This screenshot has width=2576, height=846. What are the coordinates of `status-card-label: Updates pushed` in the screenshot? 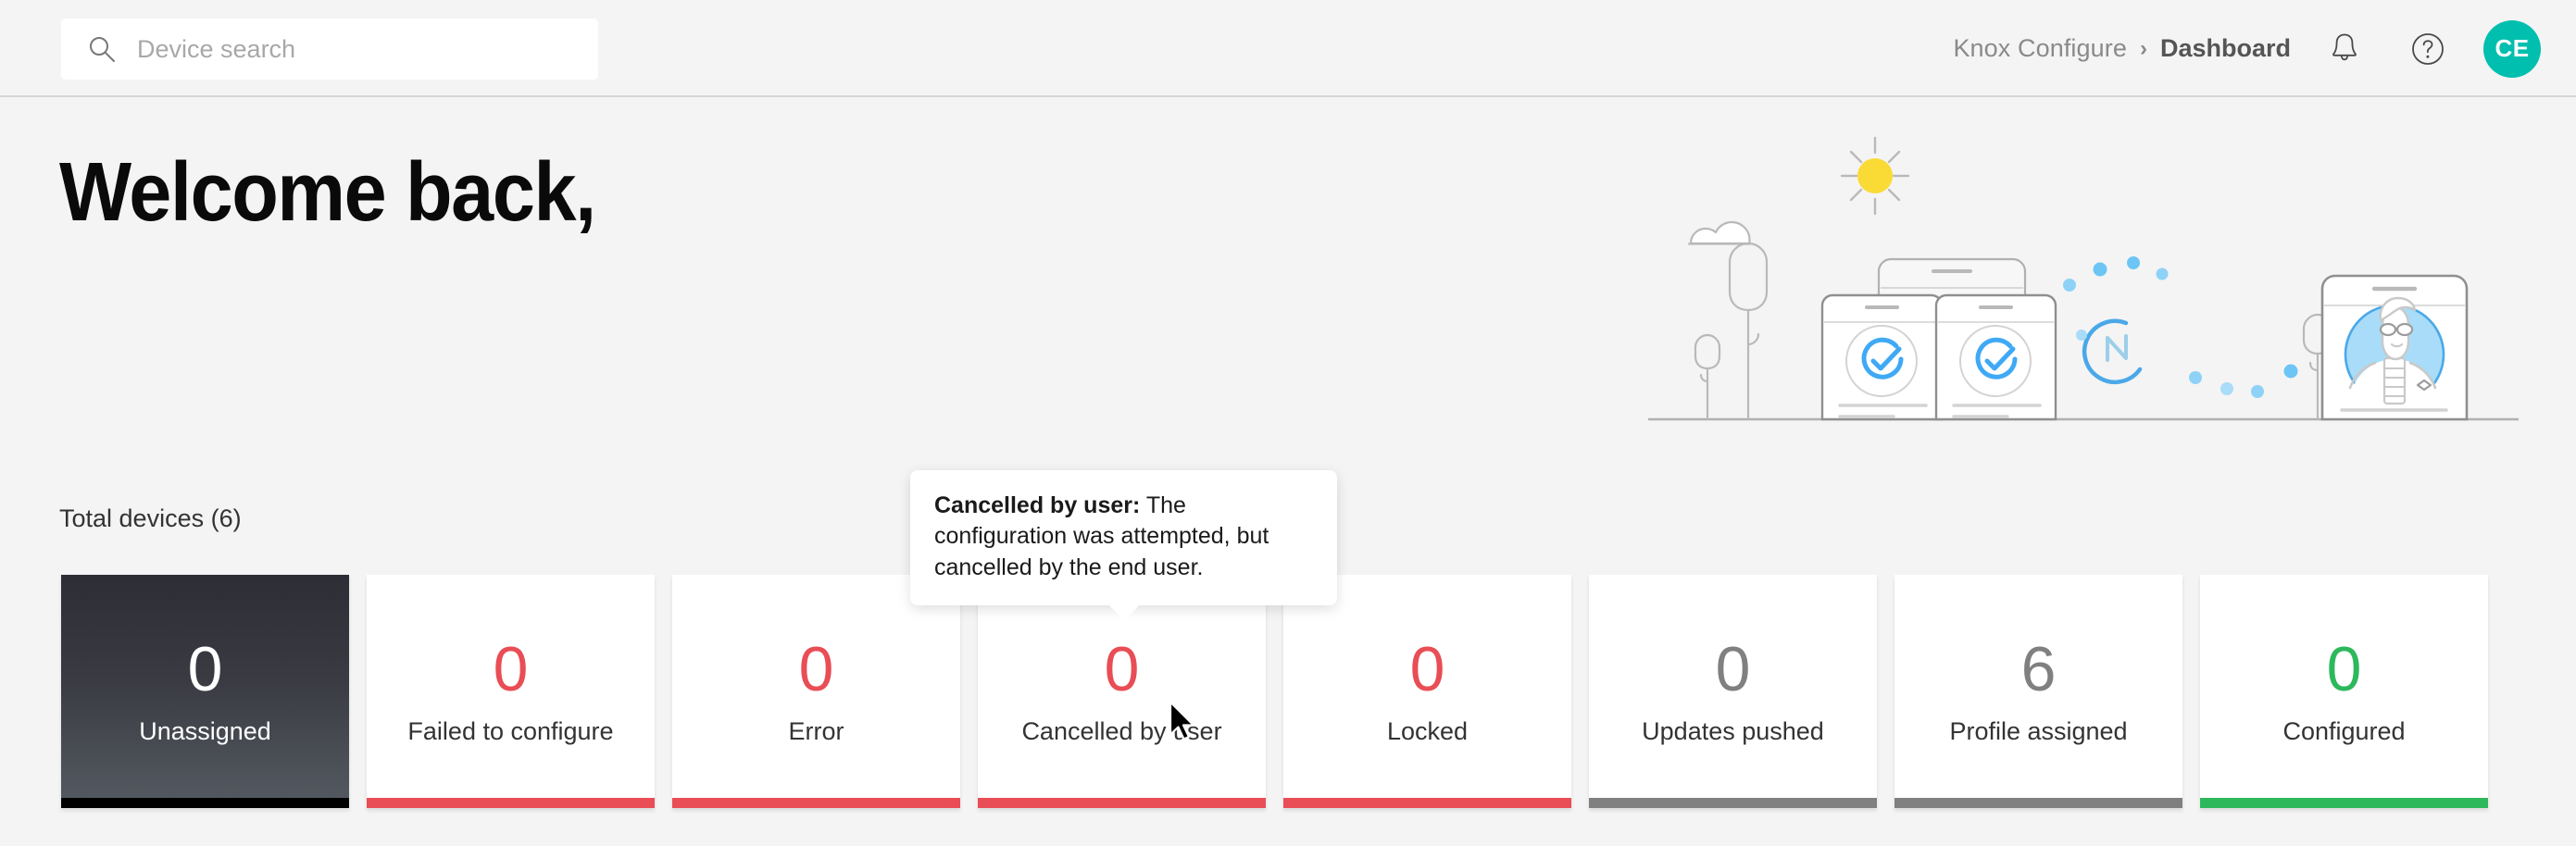 It's located at (1733, 730).